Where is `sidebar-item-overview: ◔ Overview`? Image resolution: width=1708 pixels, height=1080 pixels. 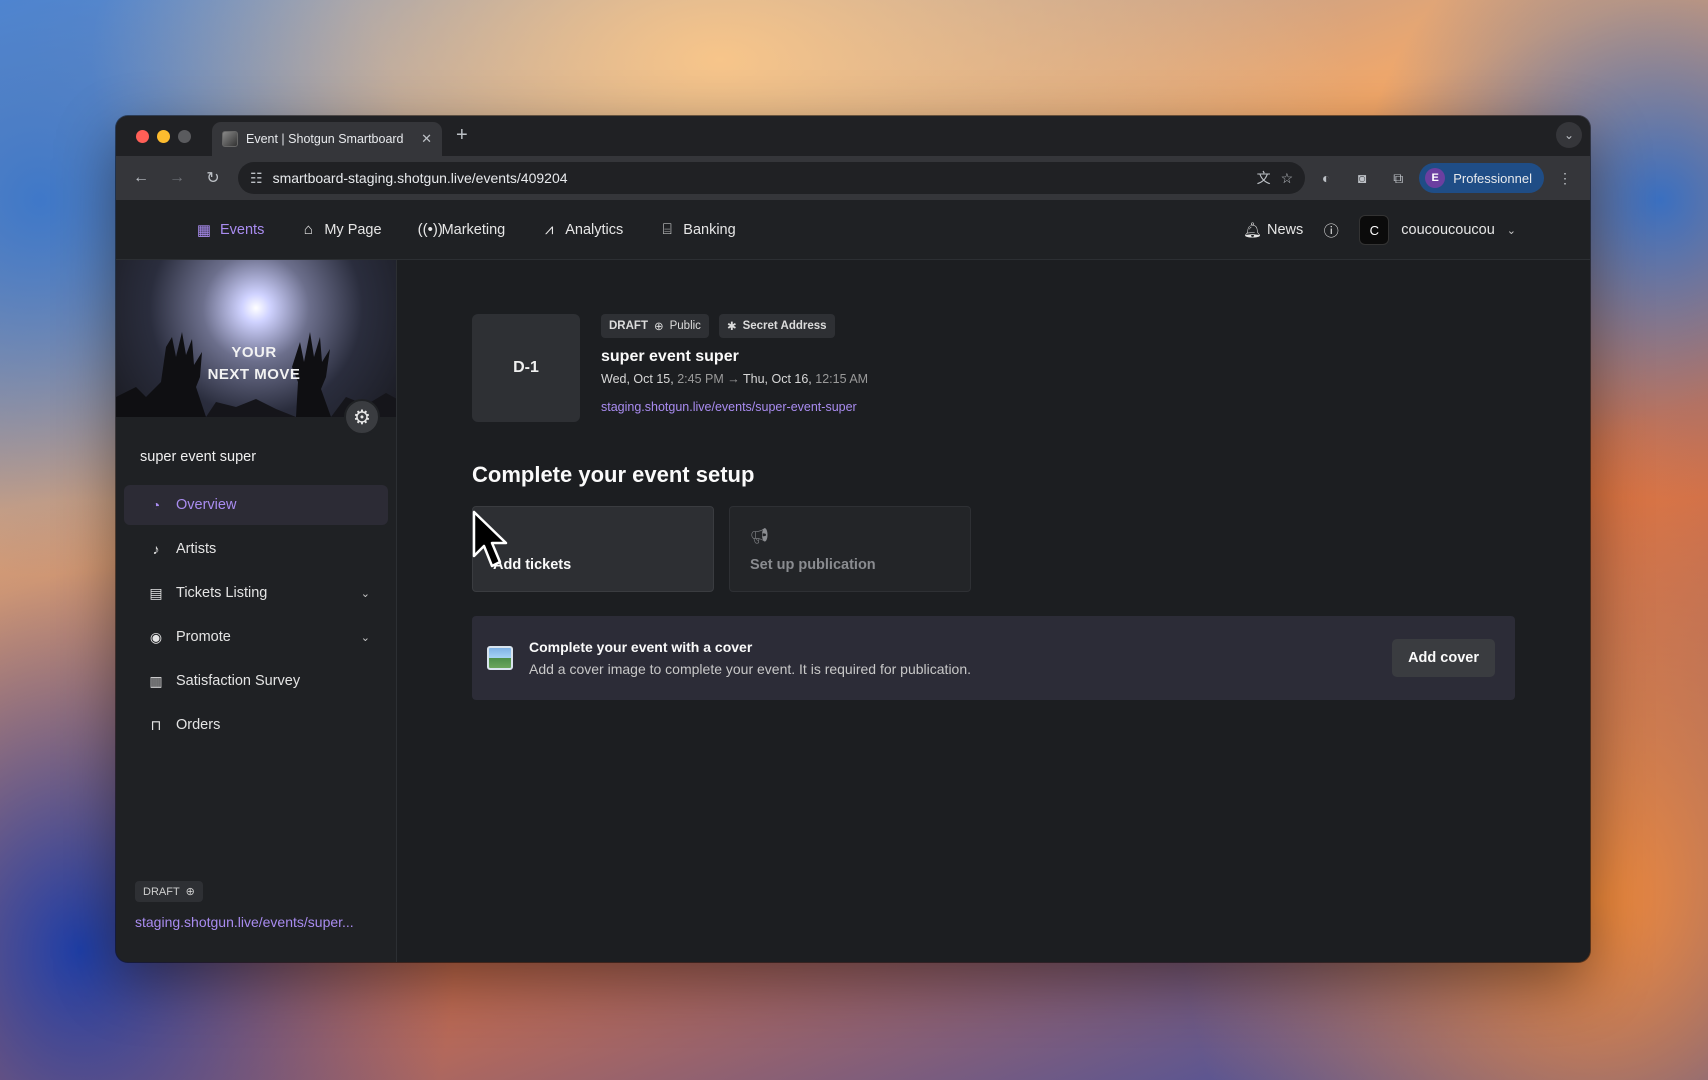
sidebar-item-overview: ◔ Overview is located at coordinates (256, 505).